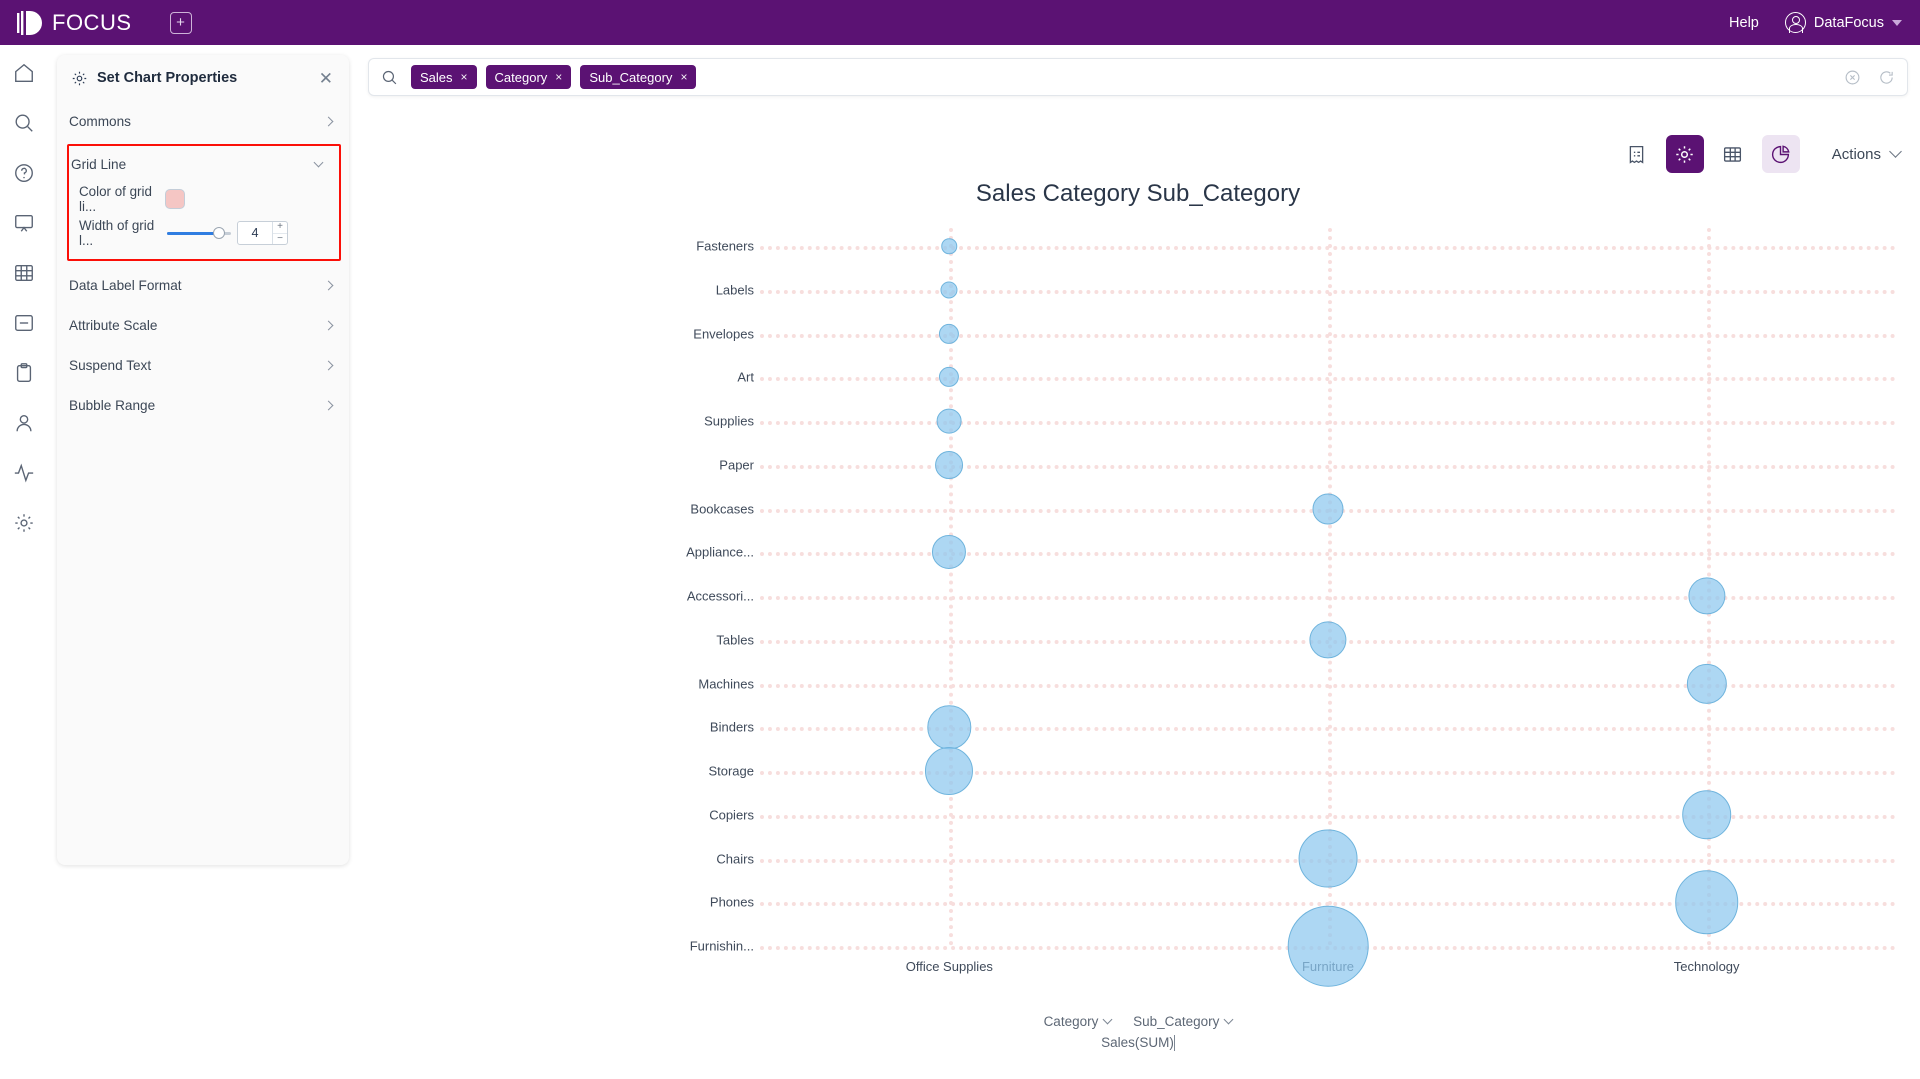  Describe the element at coordinates (193, 233) in the screenshot. I see `slider-fill` at that location.